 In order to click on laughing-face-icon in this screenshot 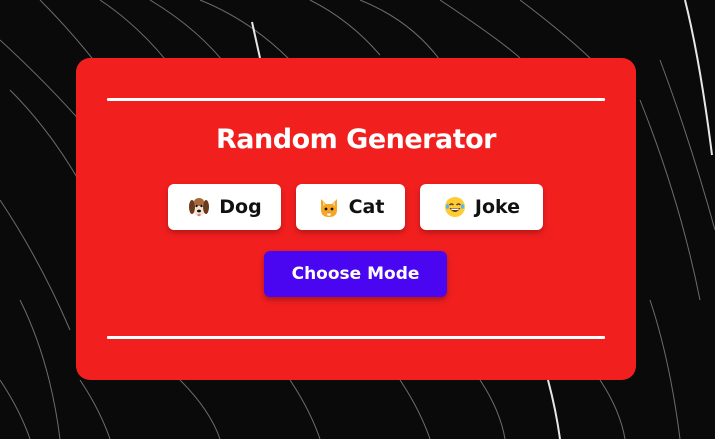, I will do `click(455, 207)`.